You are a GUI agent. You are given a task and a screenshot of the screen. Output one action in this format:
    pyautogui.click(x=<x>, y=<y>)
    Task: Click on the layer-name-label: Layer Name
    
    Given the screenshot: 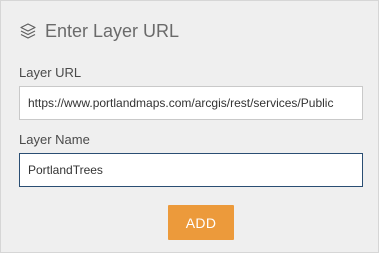 What is the action you would take?
    pyautogui.click(x=54, y=139)
    